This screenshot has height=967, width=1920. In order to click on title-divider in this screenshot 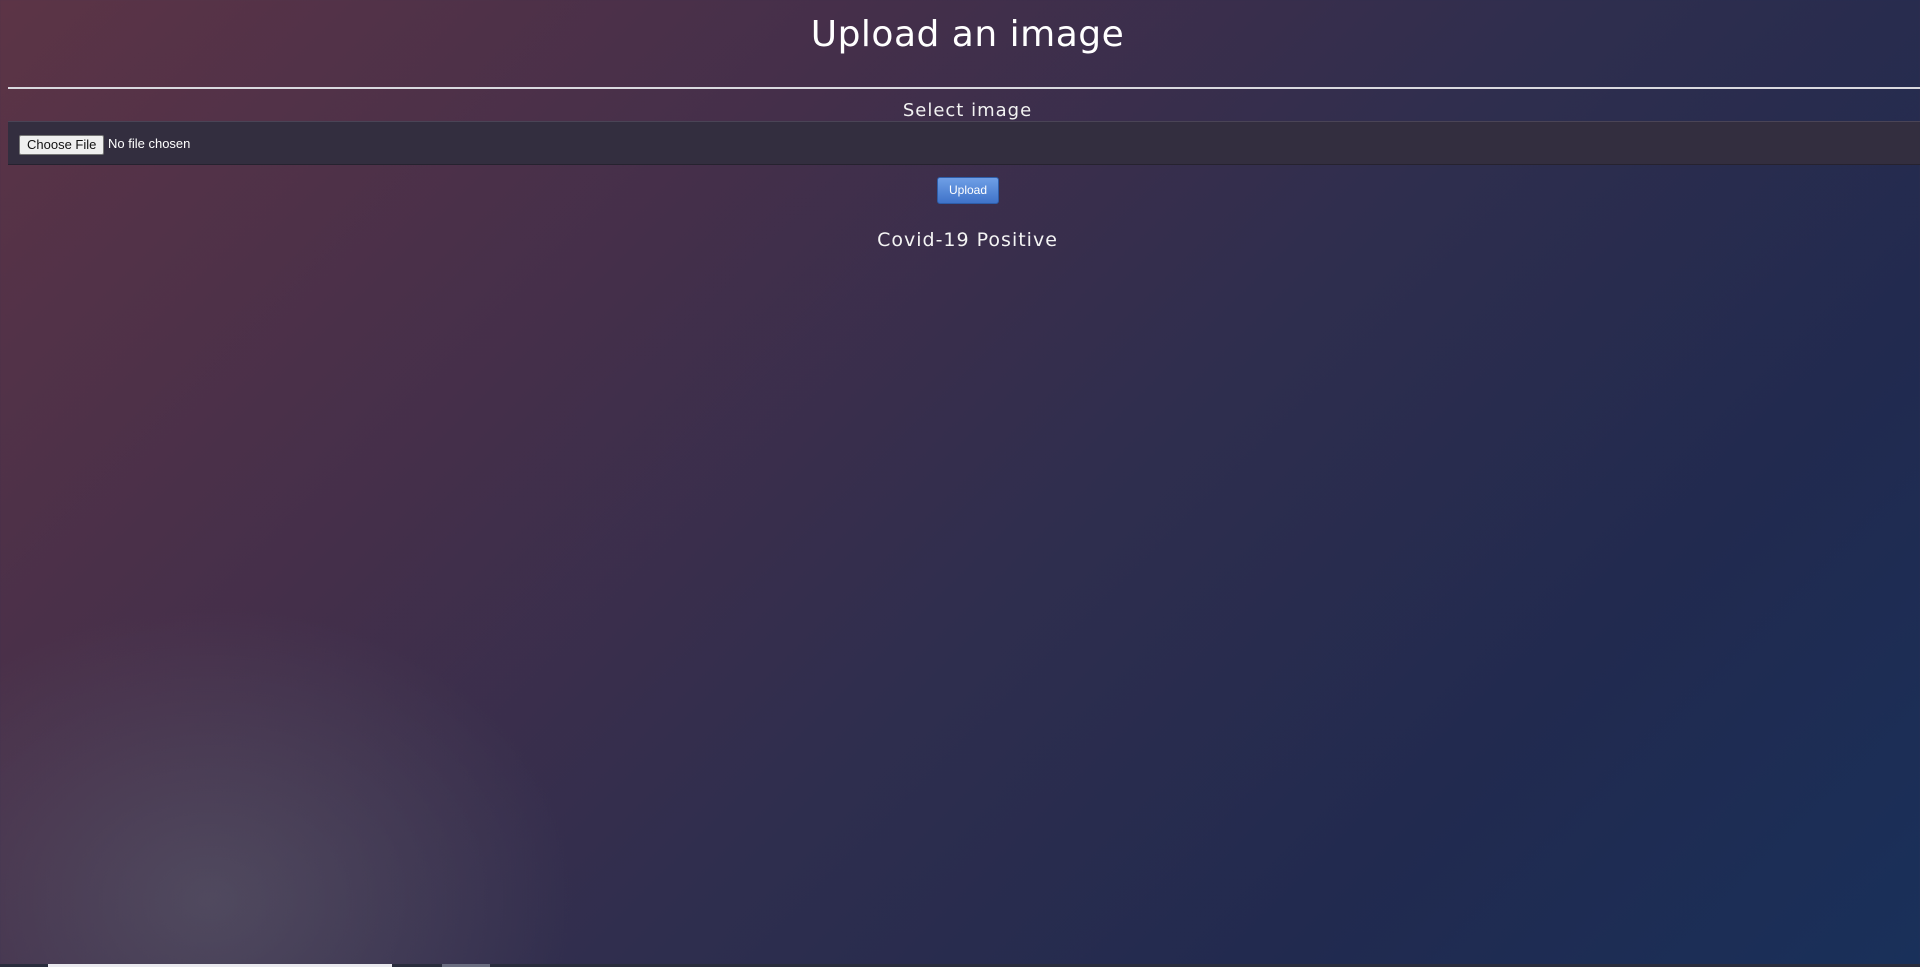, I will do `click(964, 88)`.